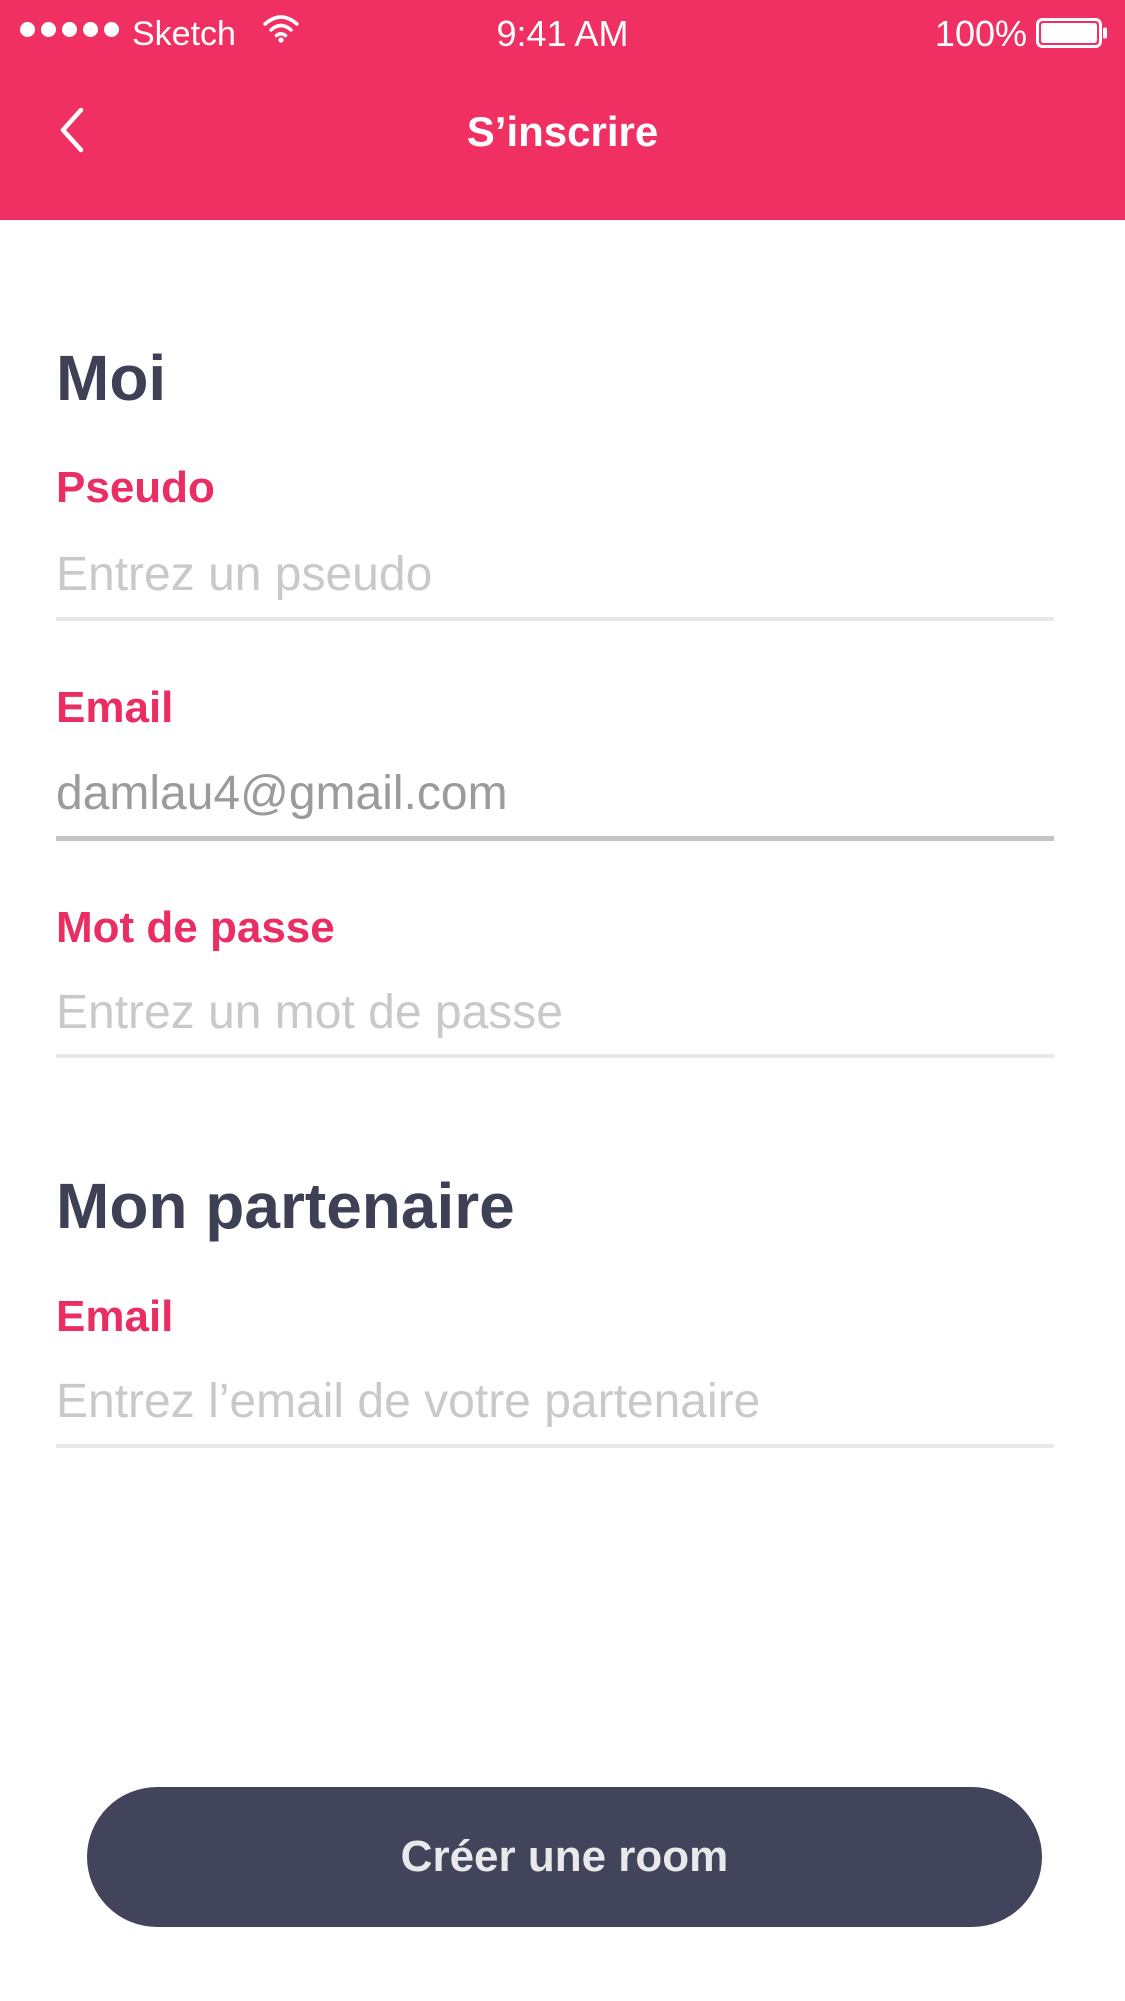 Image resolution: width=1125 pixels, height=2001 pixels. Describe the element at coordinates (562, 131) in the screenshot. I see `page-title: S’inscrire` at that location.